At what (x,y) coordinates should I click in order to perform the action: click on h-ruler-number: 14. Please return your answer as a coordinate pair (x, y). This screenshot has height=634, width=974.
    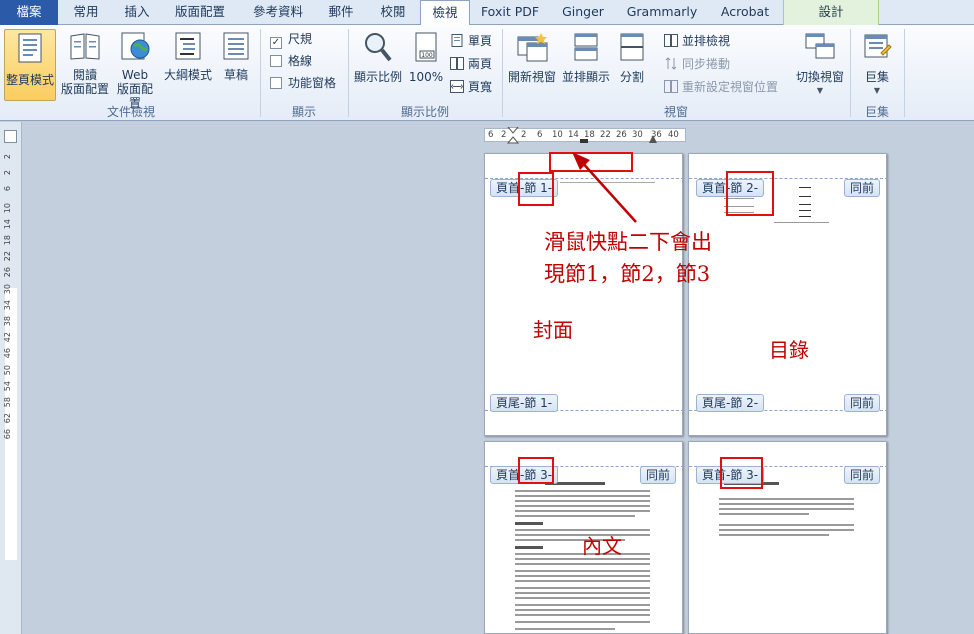
    Looking at the image, I should click on (573, 135).